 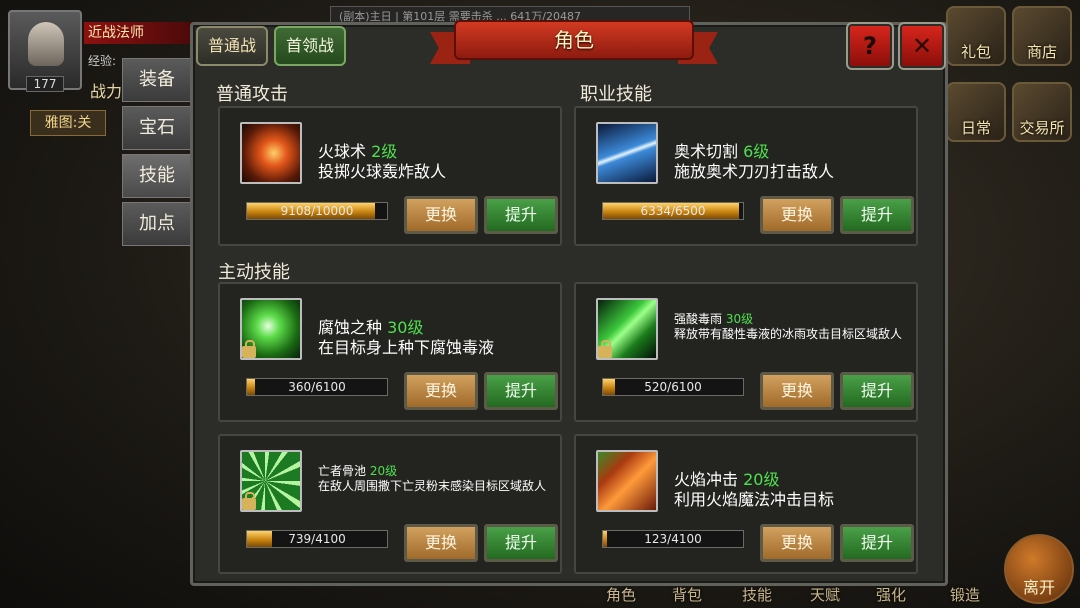 I want to click on tab-equipment: 装备, so click(x=157, y=80).